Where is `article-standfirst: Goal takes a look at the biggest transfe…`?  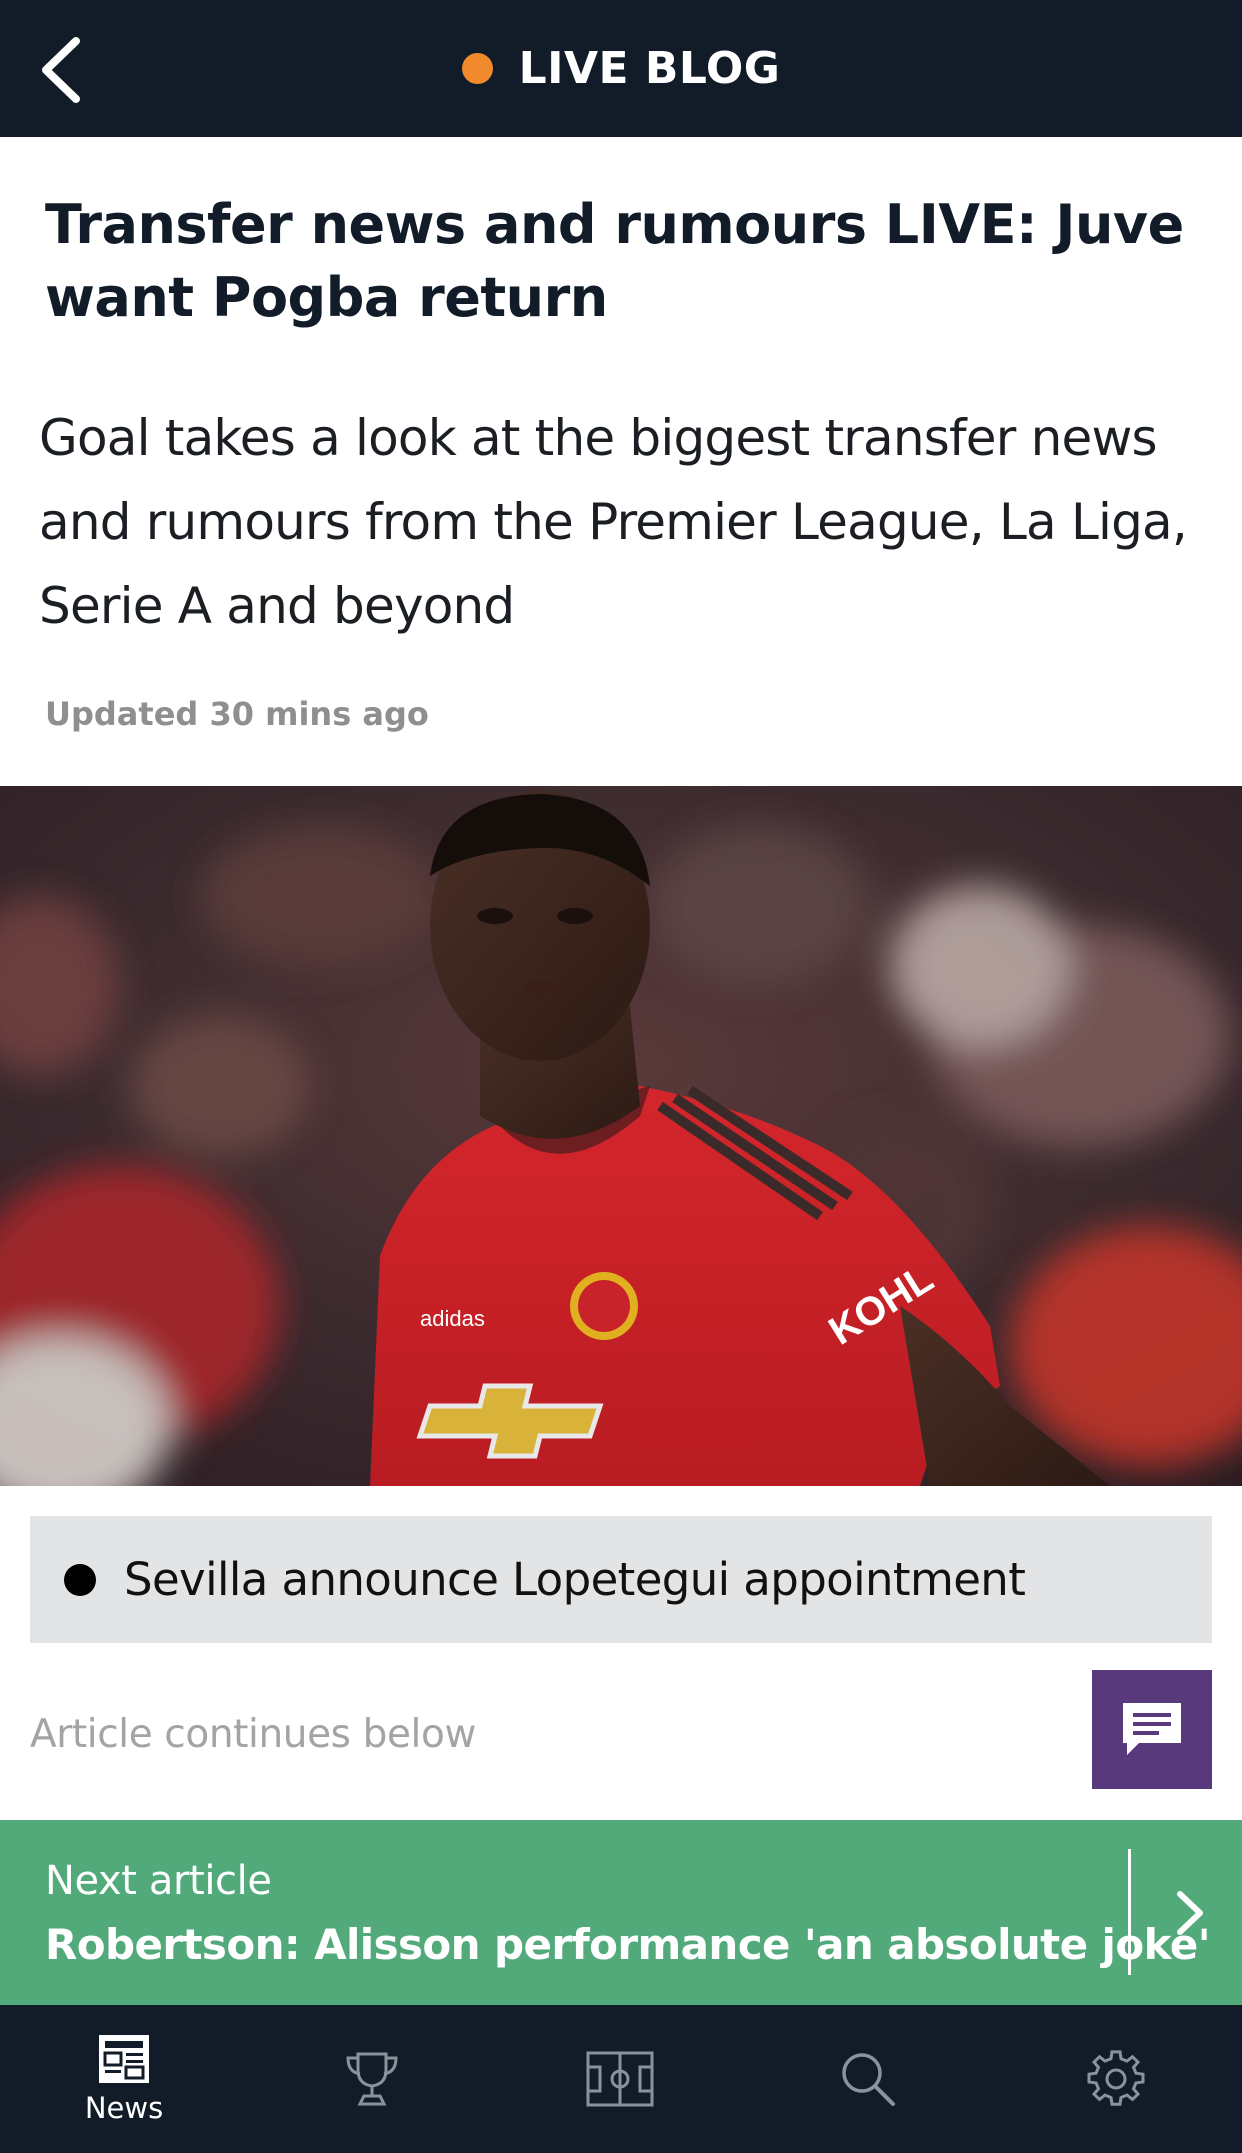
article-standfirst: Goal takes a look at the biggest transfe… is located at coordinates (613, 522).